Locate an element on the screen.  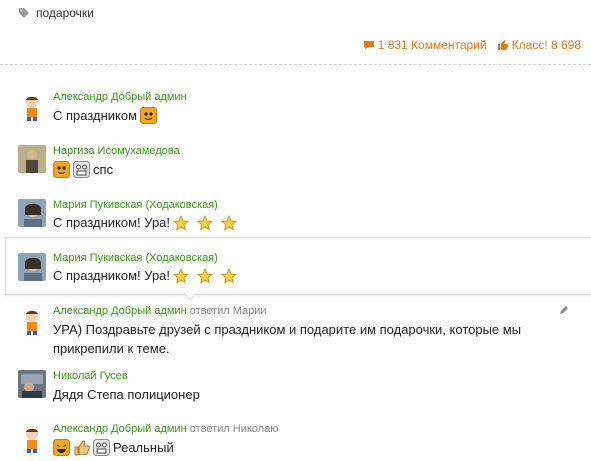
reply-to: ответил Николаю is located at coordinates (234, 429).